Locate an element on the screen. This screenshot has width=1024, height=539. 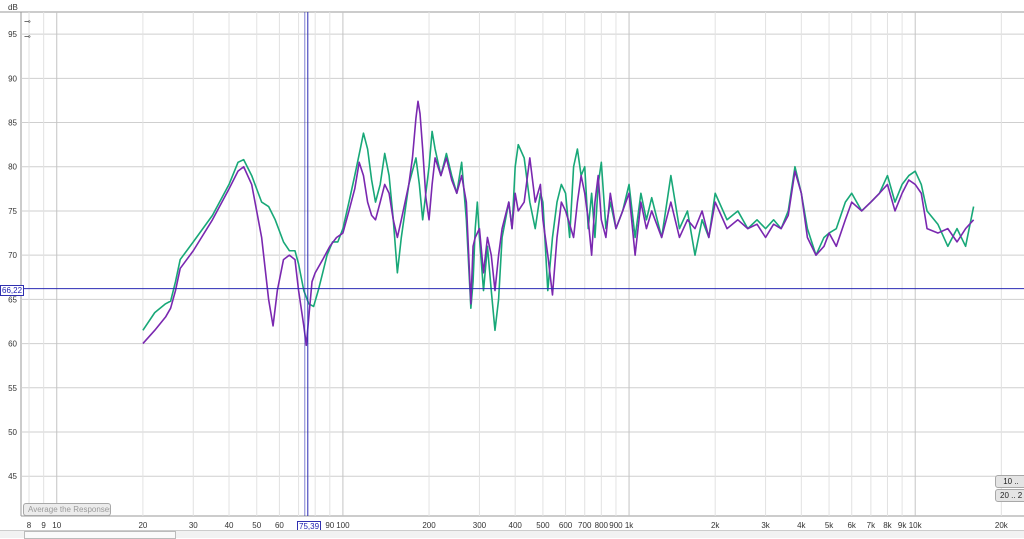
y-tick-label: 95 is located at coordinates (12, 34).